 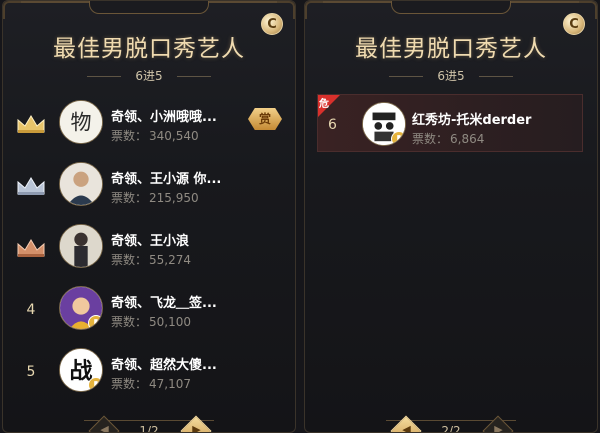 What do you see at coordinates (155, 198) in the screenshot?
I see `vote-count: 票数： 215,950` at bounding box center [155, 198].